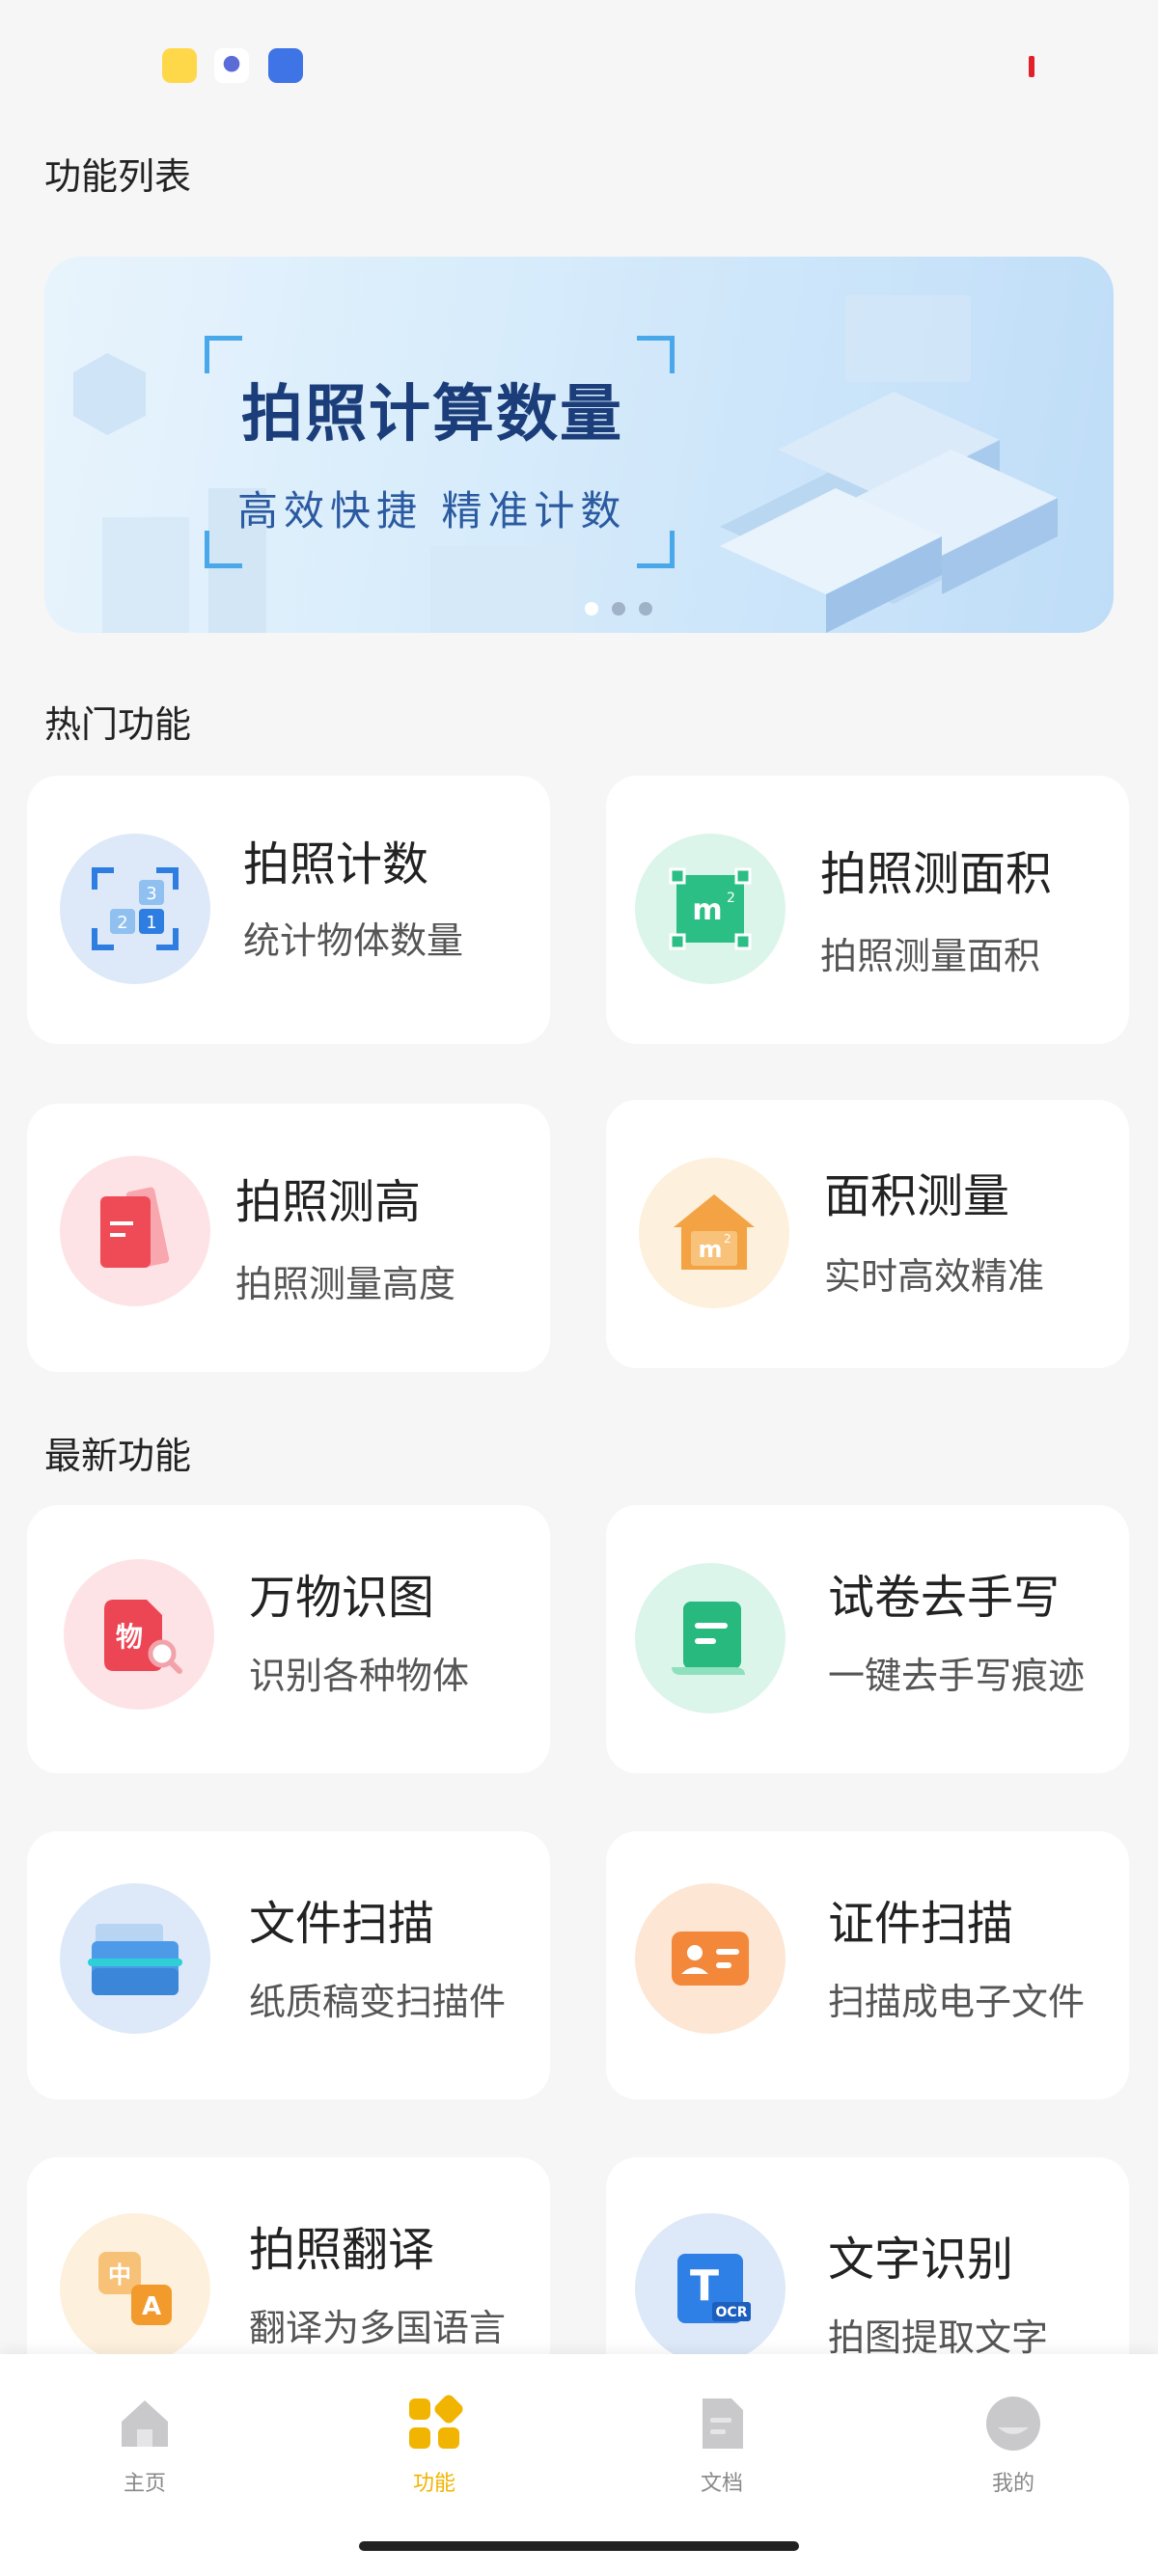  I want to click on feature-title: 文件扫描, so click(342, 1924).